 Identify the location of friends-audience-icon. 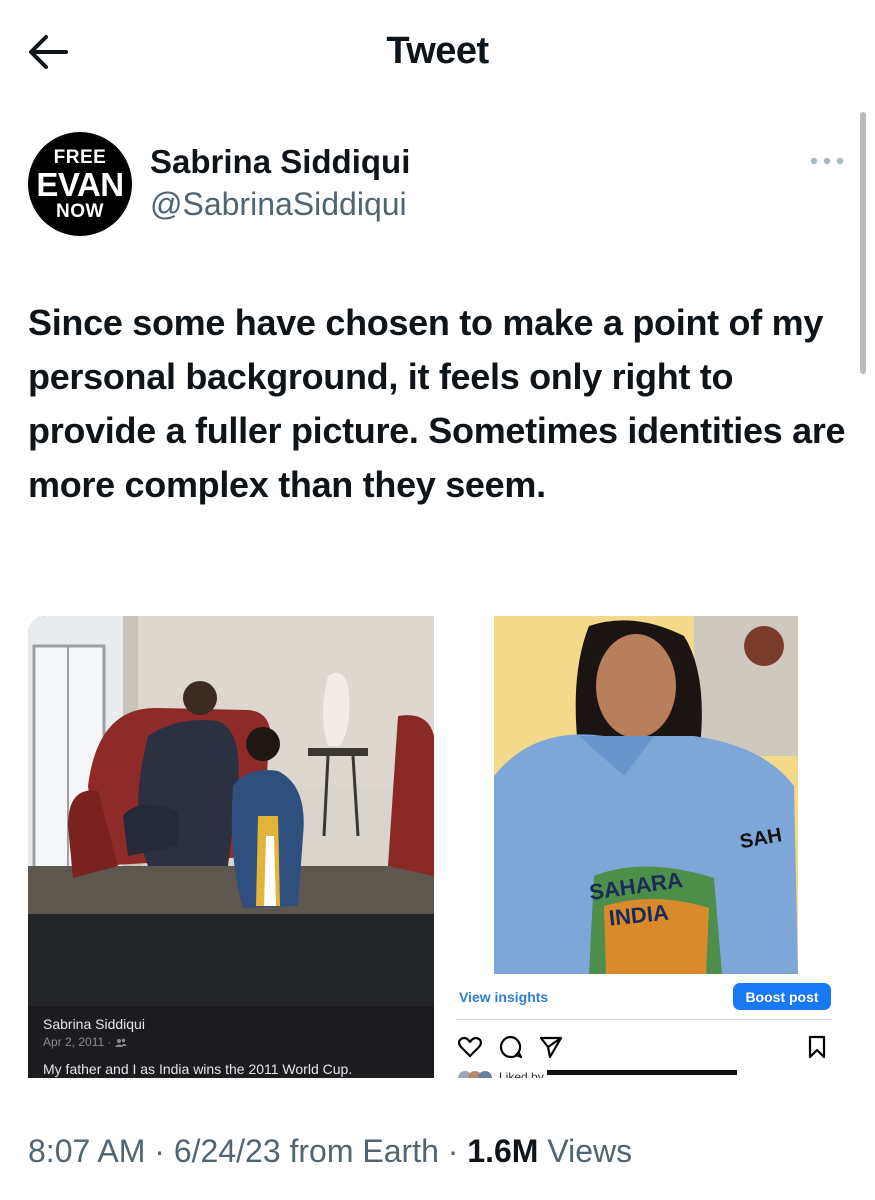
(120, 1042).